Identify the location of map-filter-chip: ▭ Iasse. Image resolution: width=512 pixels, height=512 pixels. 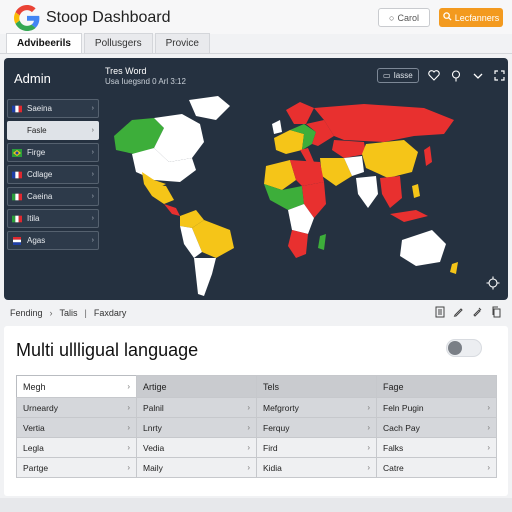
(398, 75).